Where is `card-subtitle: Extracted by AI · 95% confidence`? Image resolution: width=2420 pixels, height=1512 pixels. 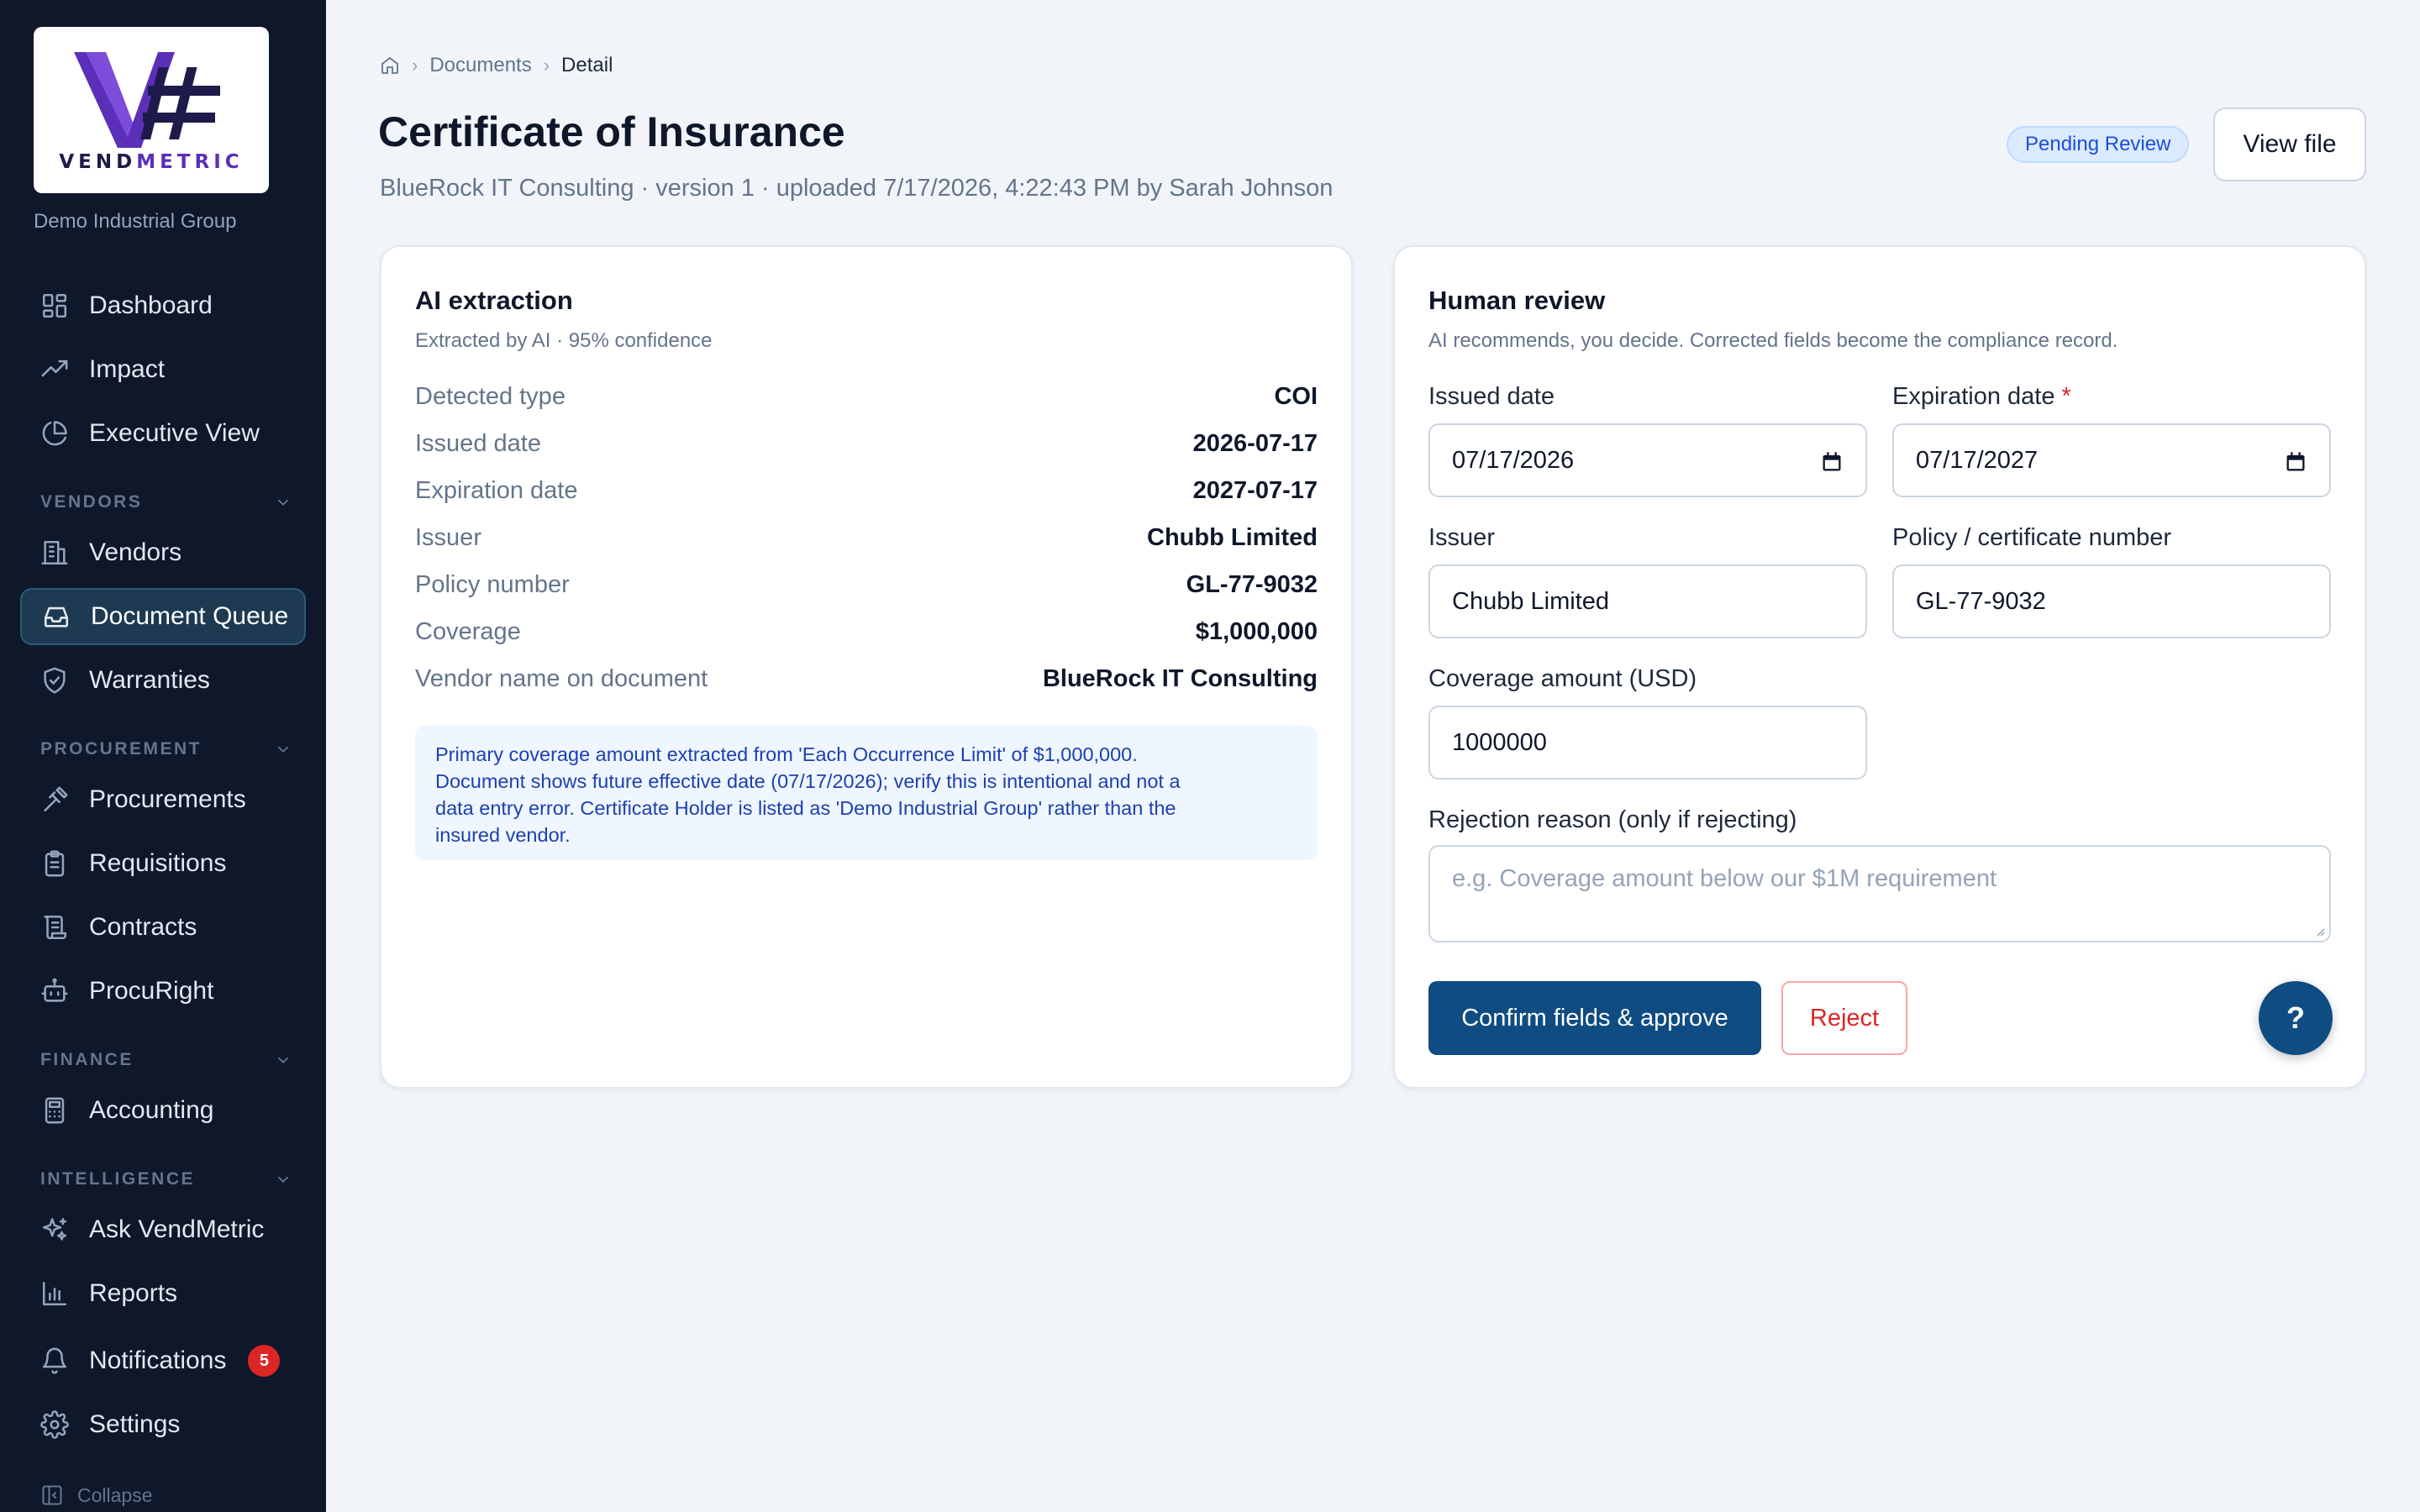
card-subtitle: Extracted by AI · 95% confidence is located at coordinates (564, 340).